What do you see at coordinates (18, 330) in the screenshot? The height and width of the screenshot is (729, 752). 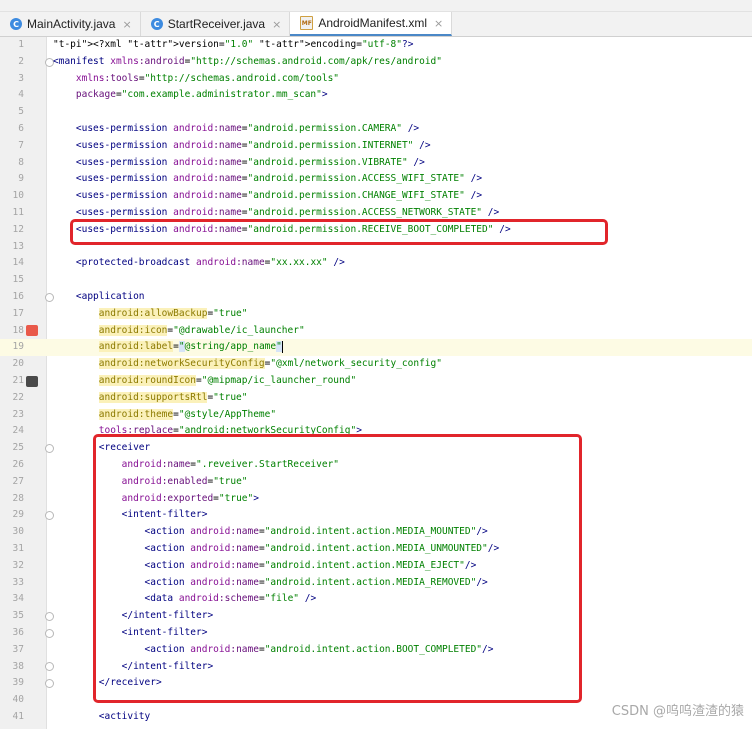 I see `line-number: 18` at bounding box center [18, 330].